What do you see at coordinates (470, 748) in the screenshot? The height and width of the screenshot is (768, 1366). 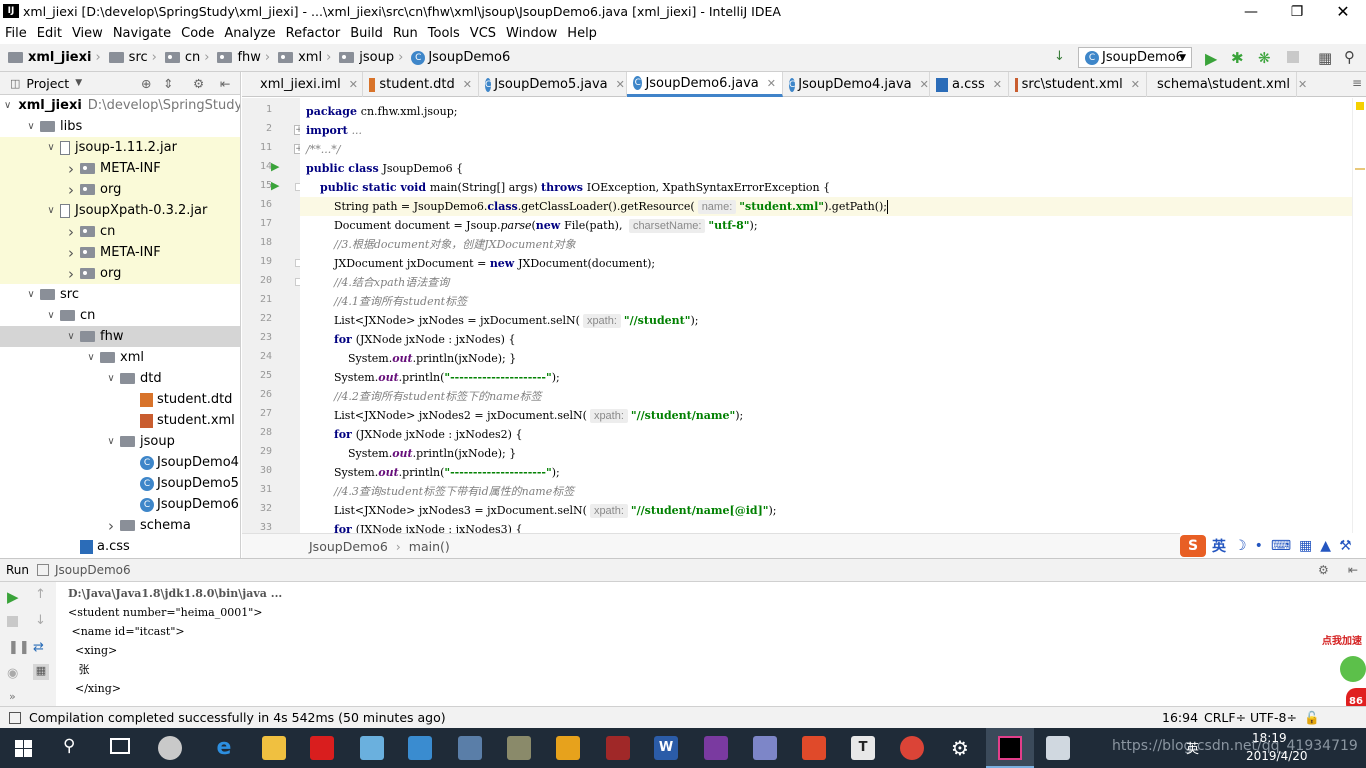 I see `app-printer-icon` at bounding box center [470, 748].